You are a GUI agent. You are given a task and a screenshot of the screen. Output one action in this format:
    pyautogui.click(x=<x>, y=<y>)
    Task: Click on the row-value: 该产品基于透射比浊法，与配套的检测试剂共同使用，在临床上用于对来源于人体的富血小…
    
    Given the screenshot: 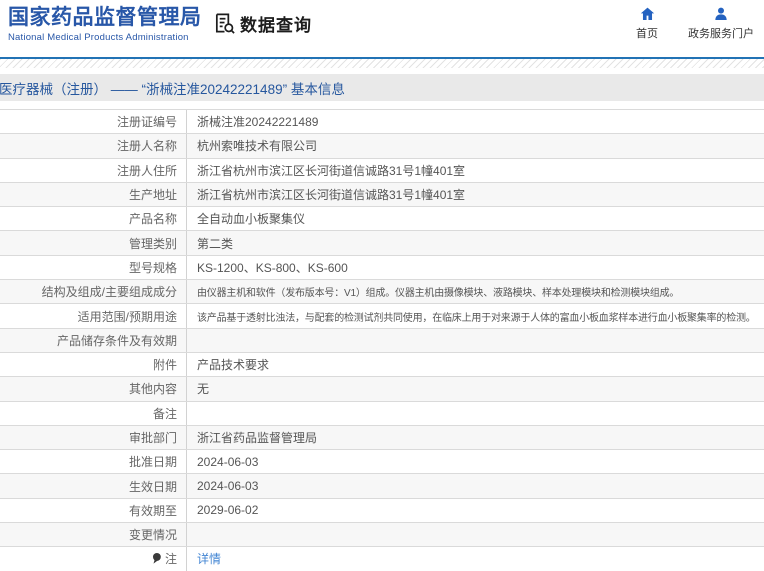 What is the action you would take?
    pyautogui.click(x=476, y=318)
    